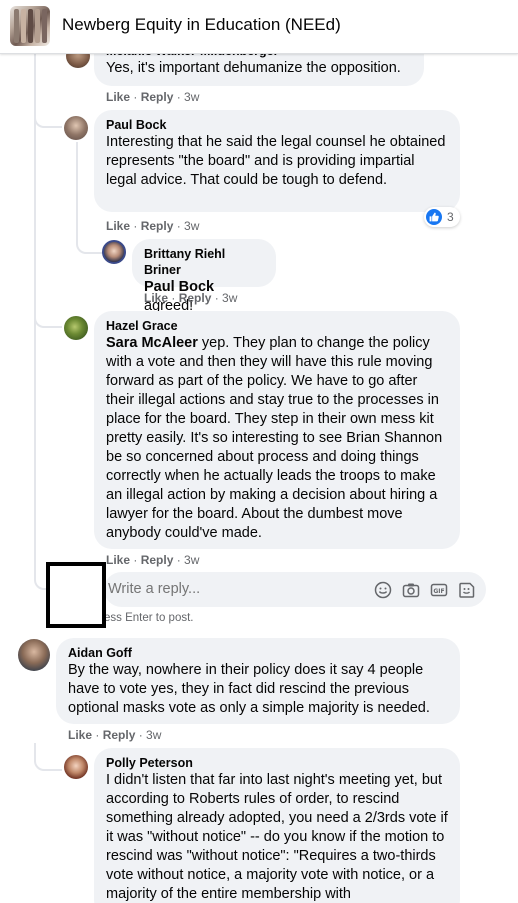 The width and height of the screenshot is (518, 903). I want to click on mention-link: Sara McAleer, so click(152, 343).